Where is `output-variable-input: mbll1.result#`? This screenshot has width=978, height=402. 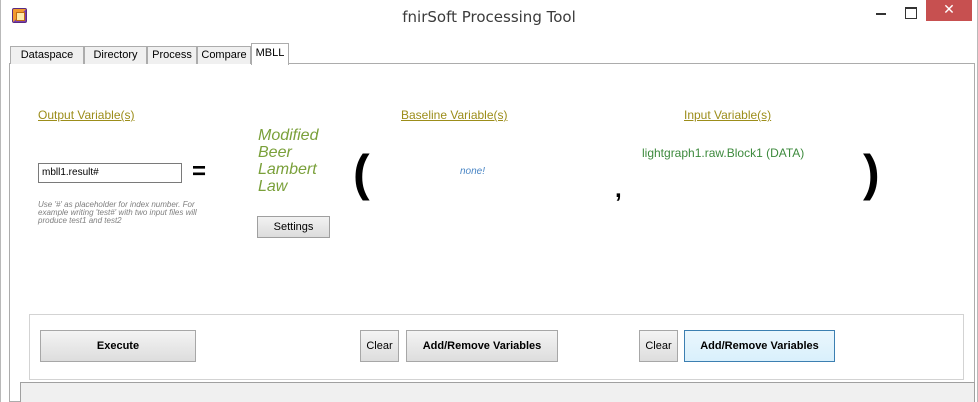 output-variable-input: mbll1.result# is located at coordinates (110, 173).